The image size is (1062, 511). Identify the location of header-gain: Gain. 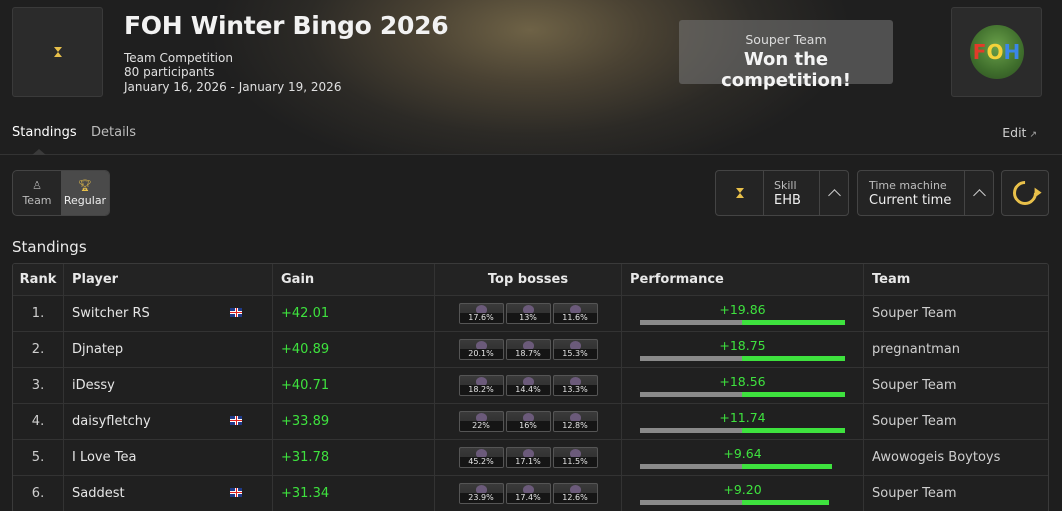
(354, 279).